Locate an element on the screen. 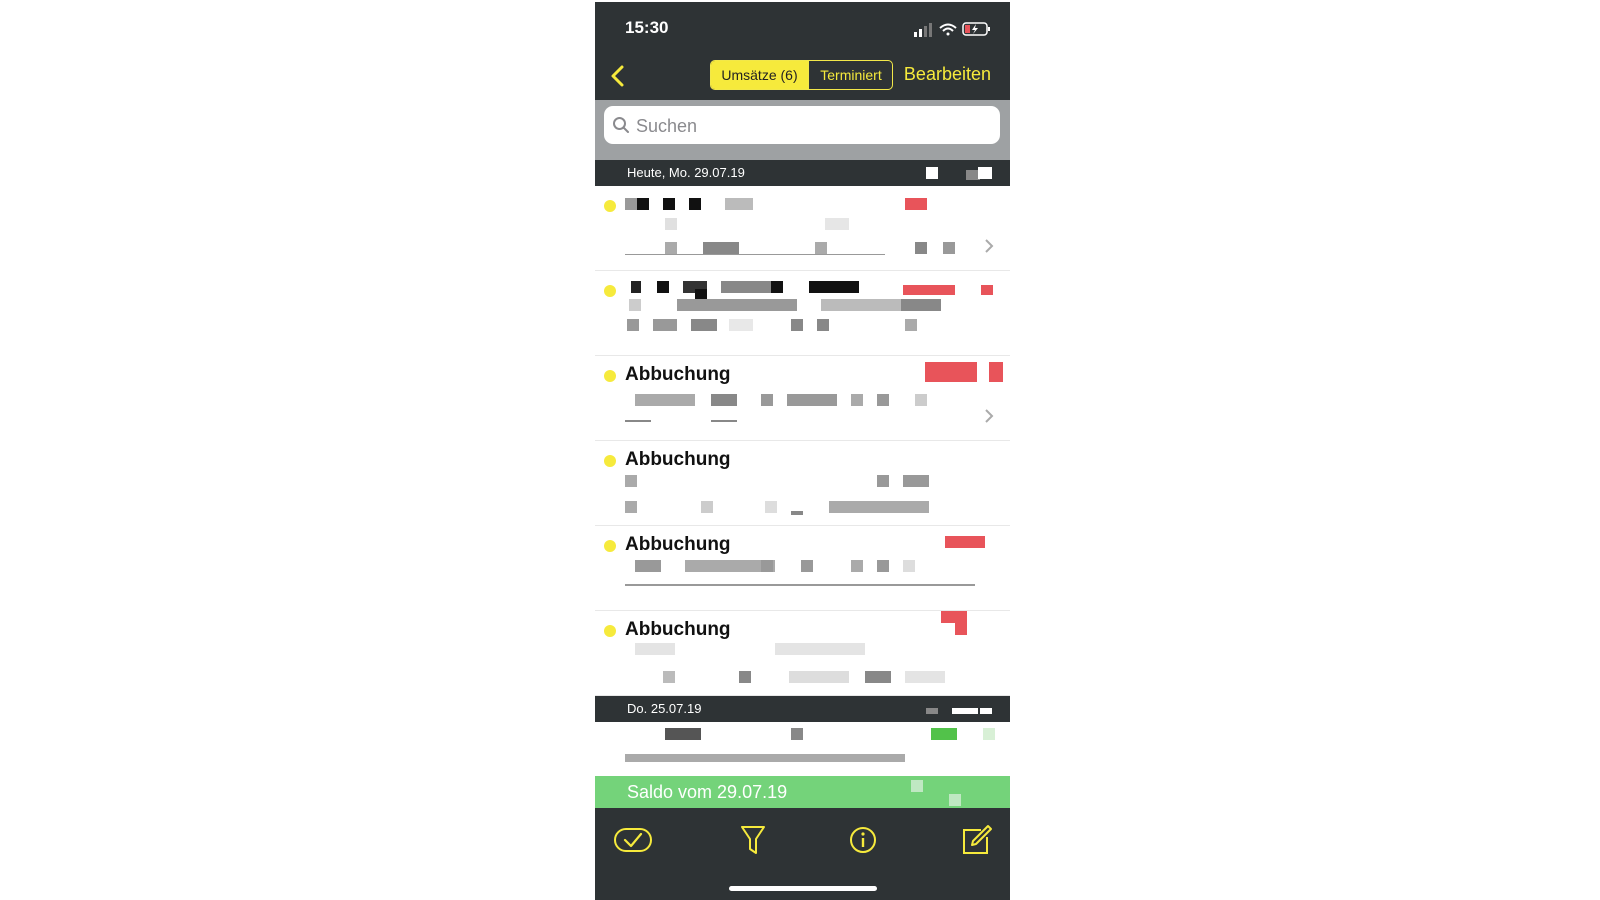  battery-icon is located at coordinates (976, 29).